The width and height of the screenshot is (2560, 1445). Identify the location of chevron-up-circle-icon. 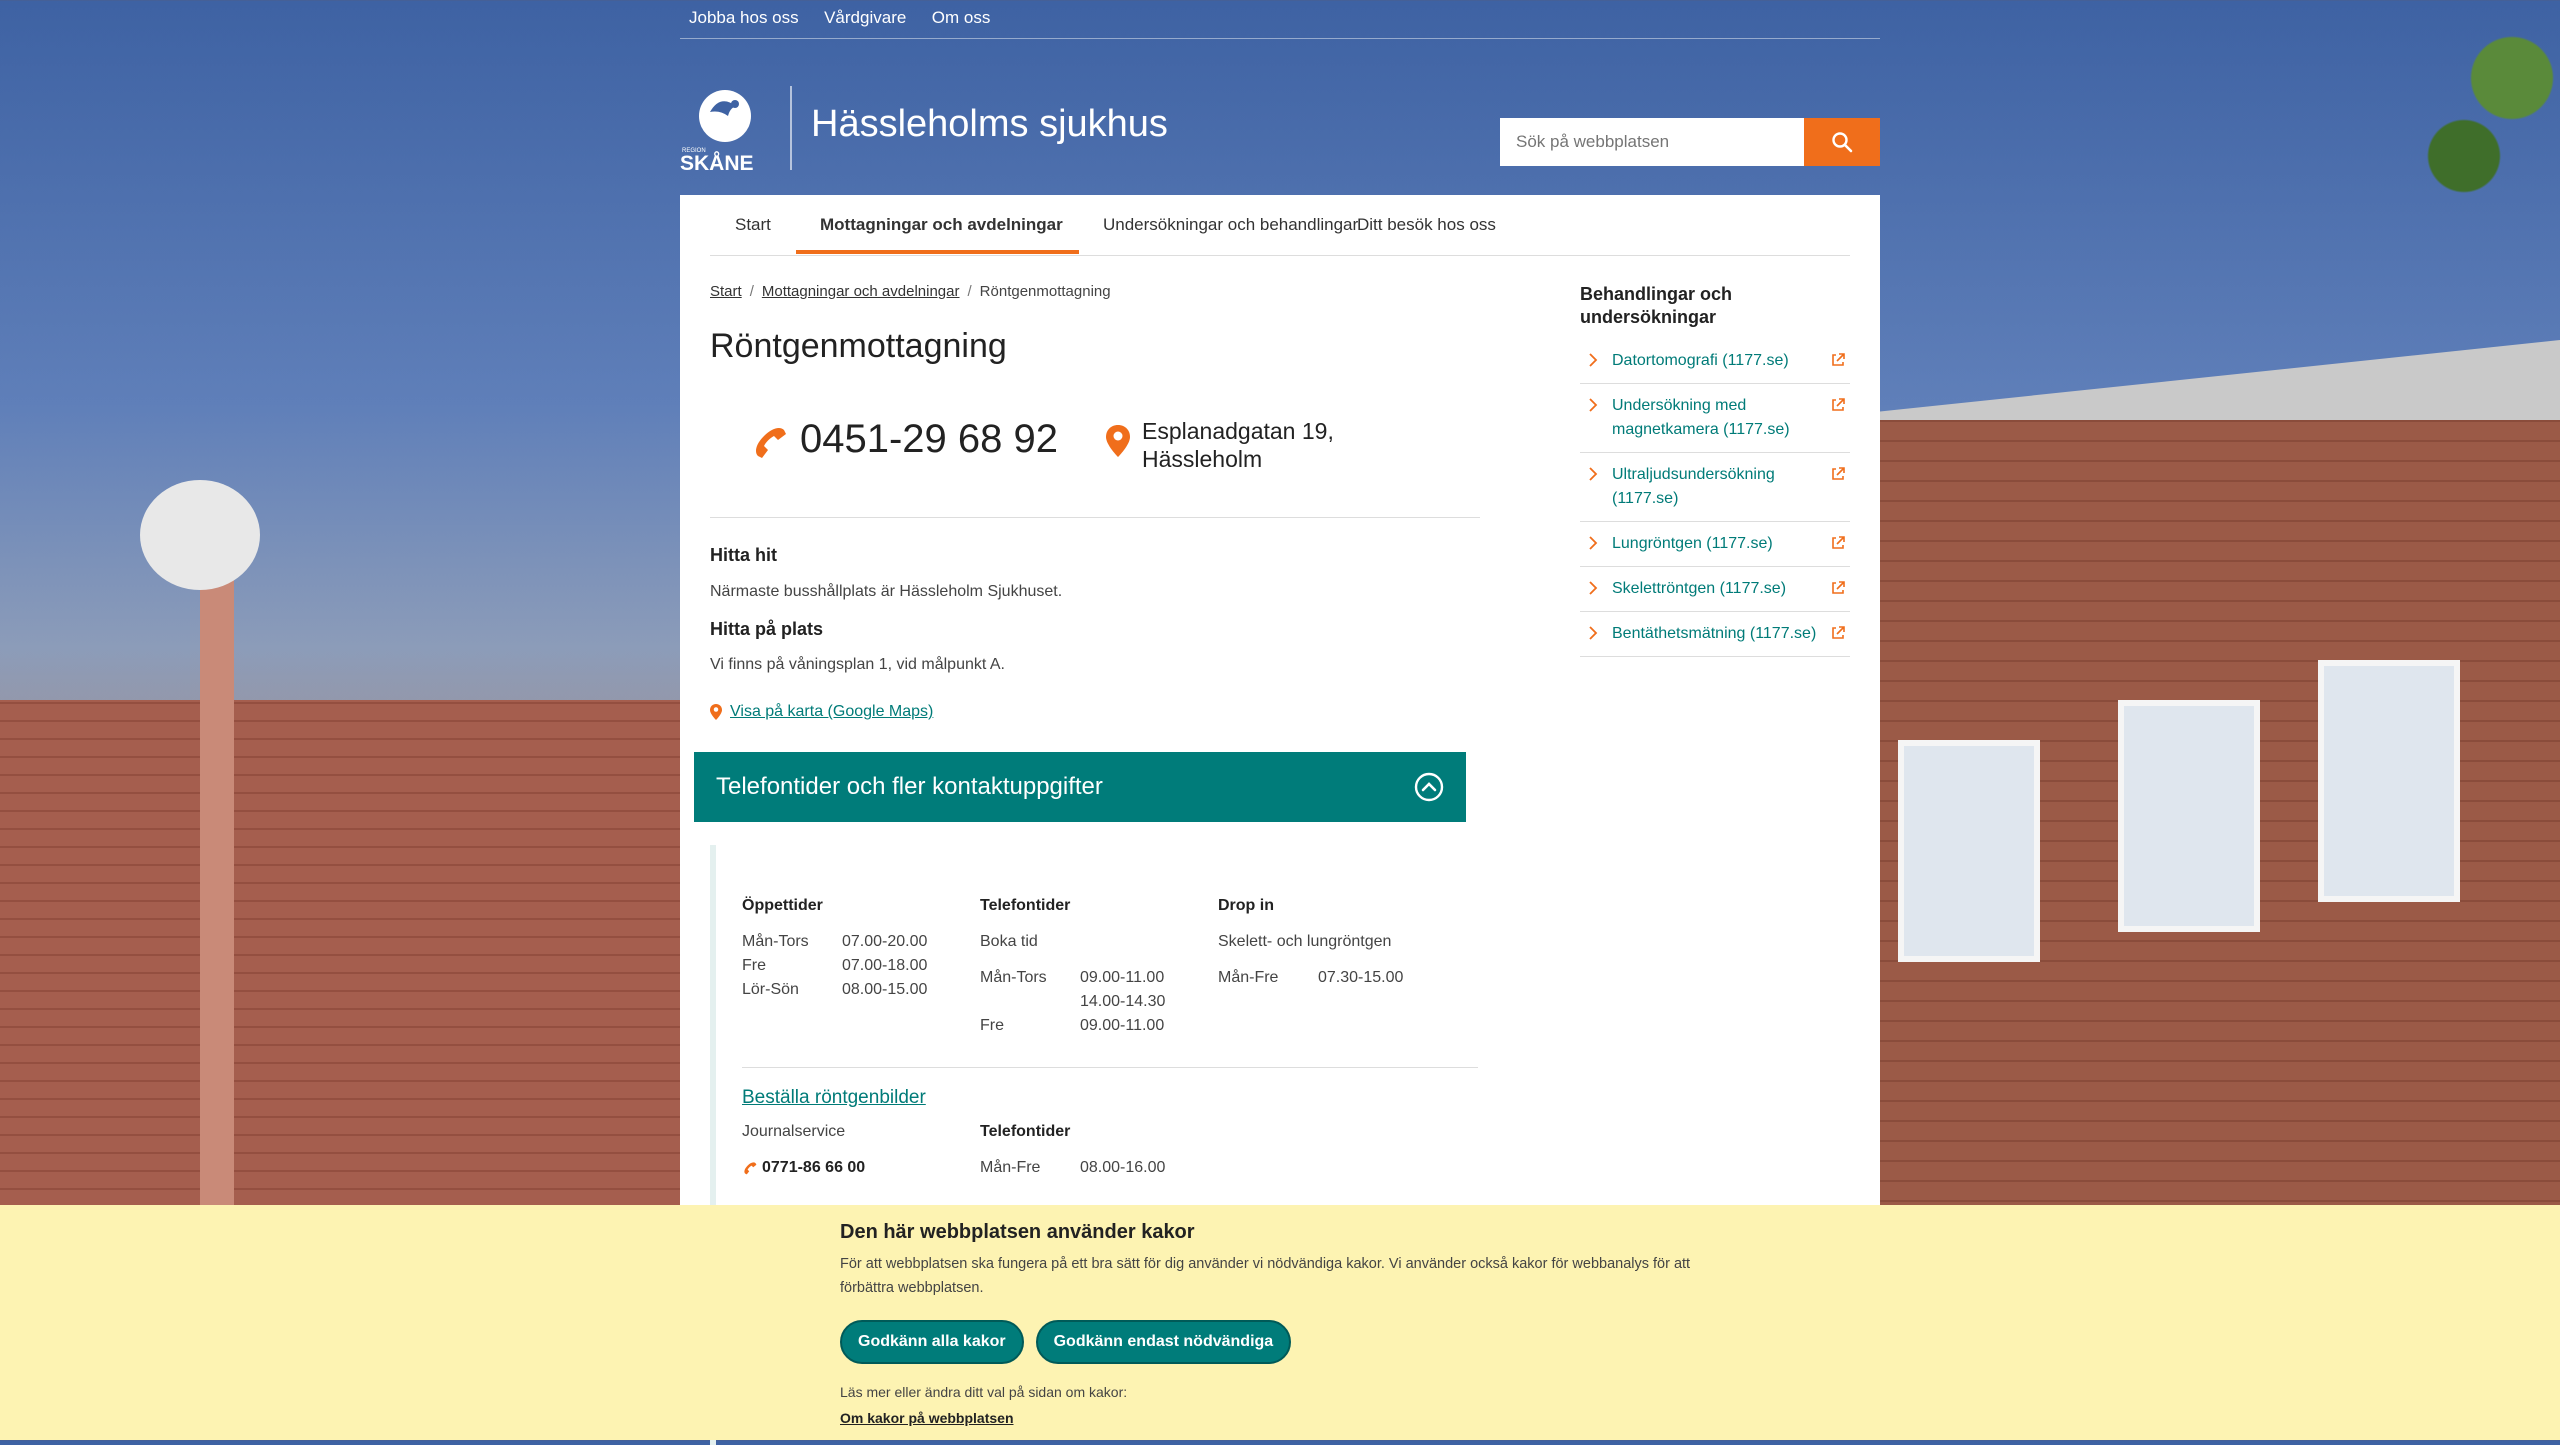
(1429, 787).